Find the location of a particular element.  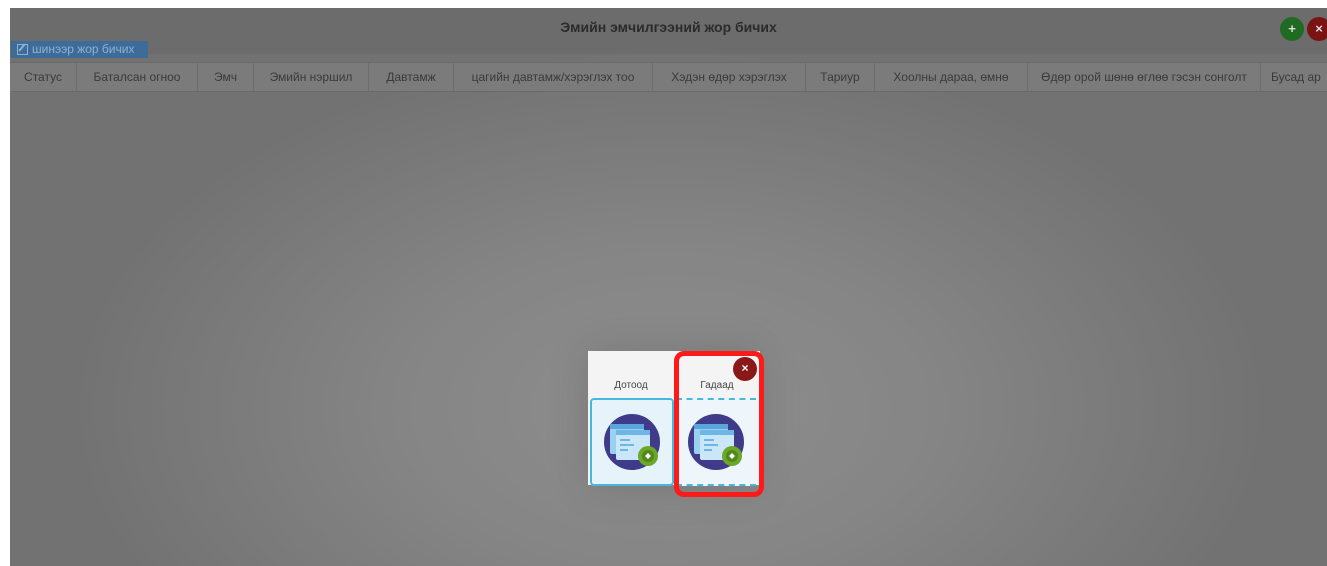

col-before-after-meal: Хоолны дараа, өмнө is located at coordinates (951, 77).